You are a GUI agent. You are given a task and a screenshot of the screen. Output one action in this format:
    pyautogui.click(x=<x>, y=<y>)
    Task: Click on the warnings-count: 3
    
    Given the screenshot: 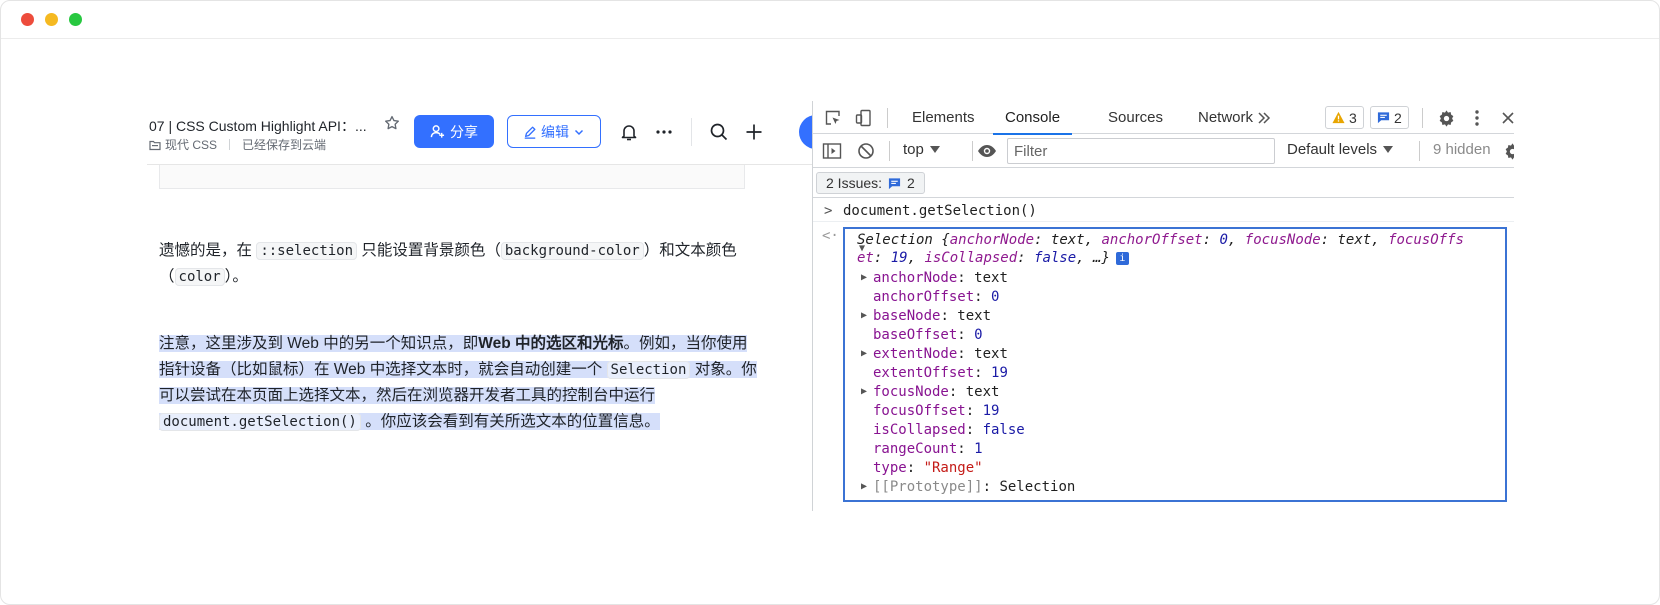 What is the action you would take?
    pyautogui.click(x=1353, y=117)
    